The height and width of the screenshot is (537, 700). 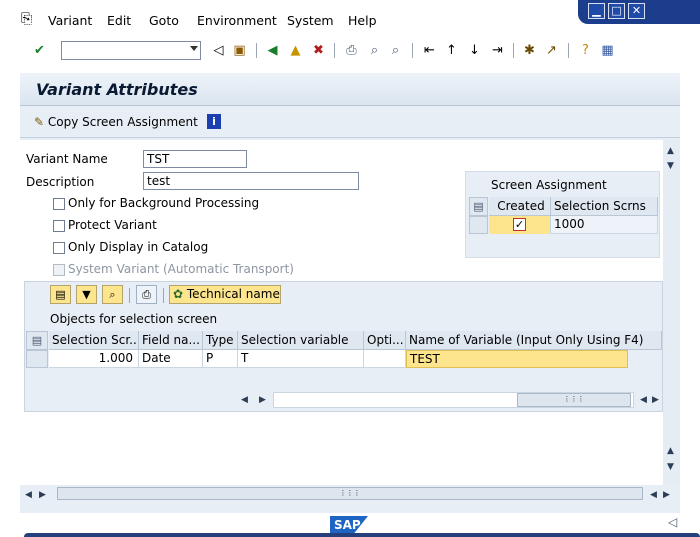 What do you see at coordinates (520, 206) in the screenshot?
I see `created-column-header: Created` at bounding box center [520, 206].